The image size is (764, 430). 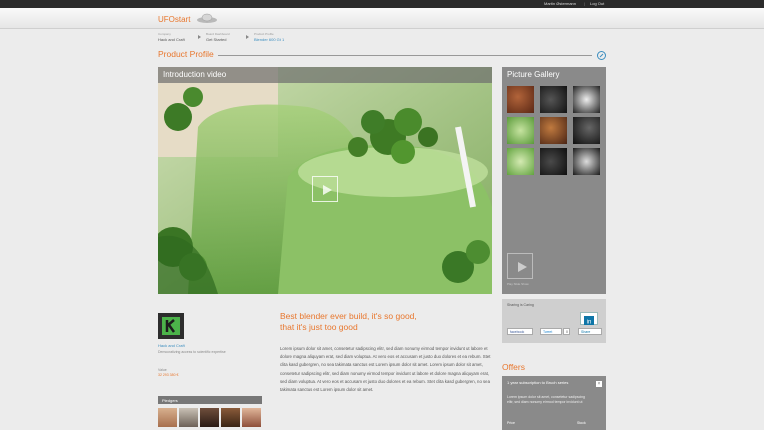 I want to click on page-title: Product Profile, so click(x=186, y=54).